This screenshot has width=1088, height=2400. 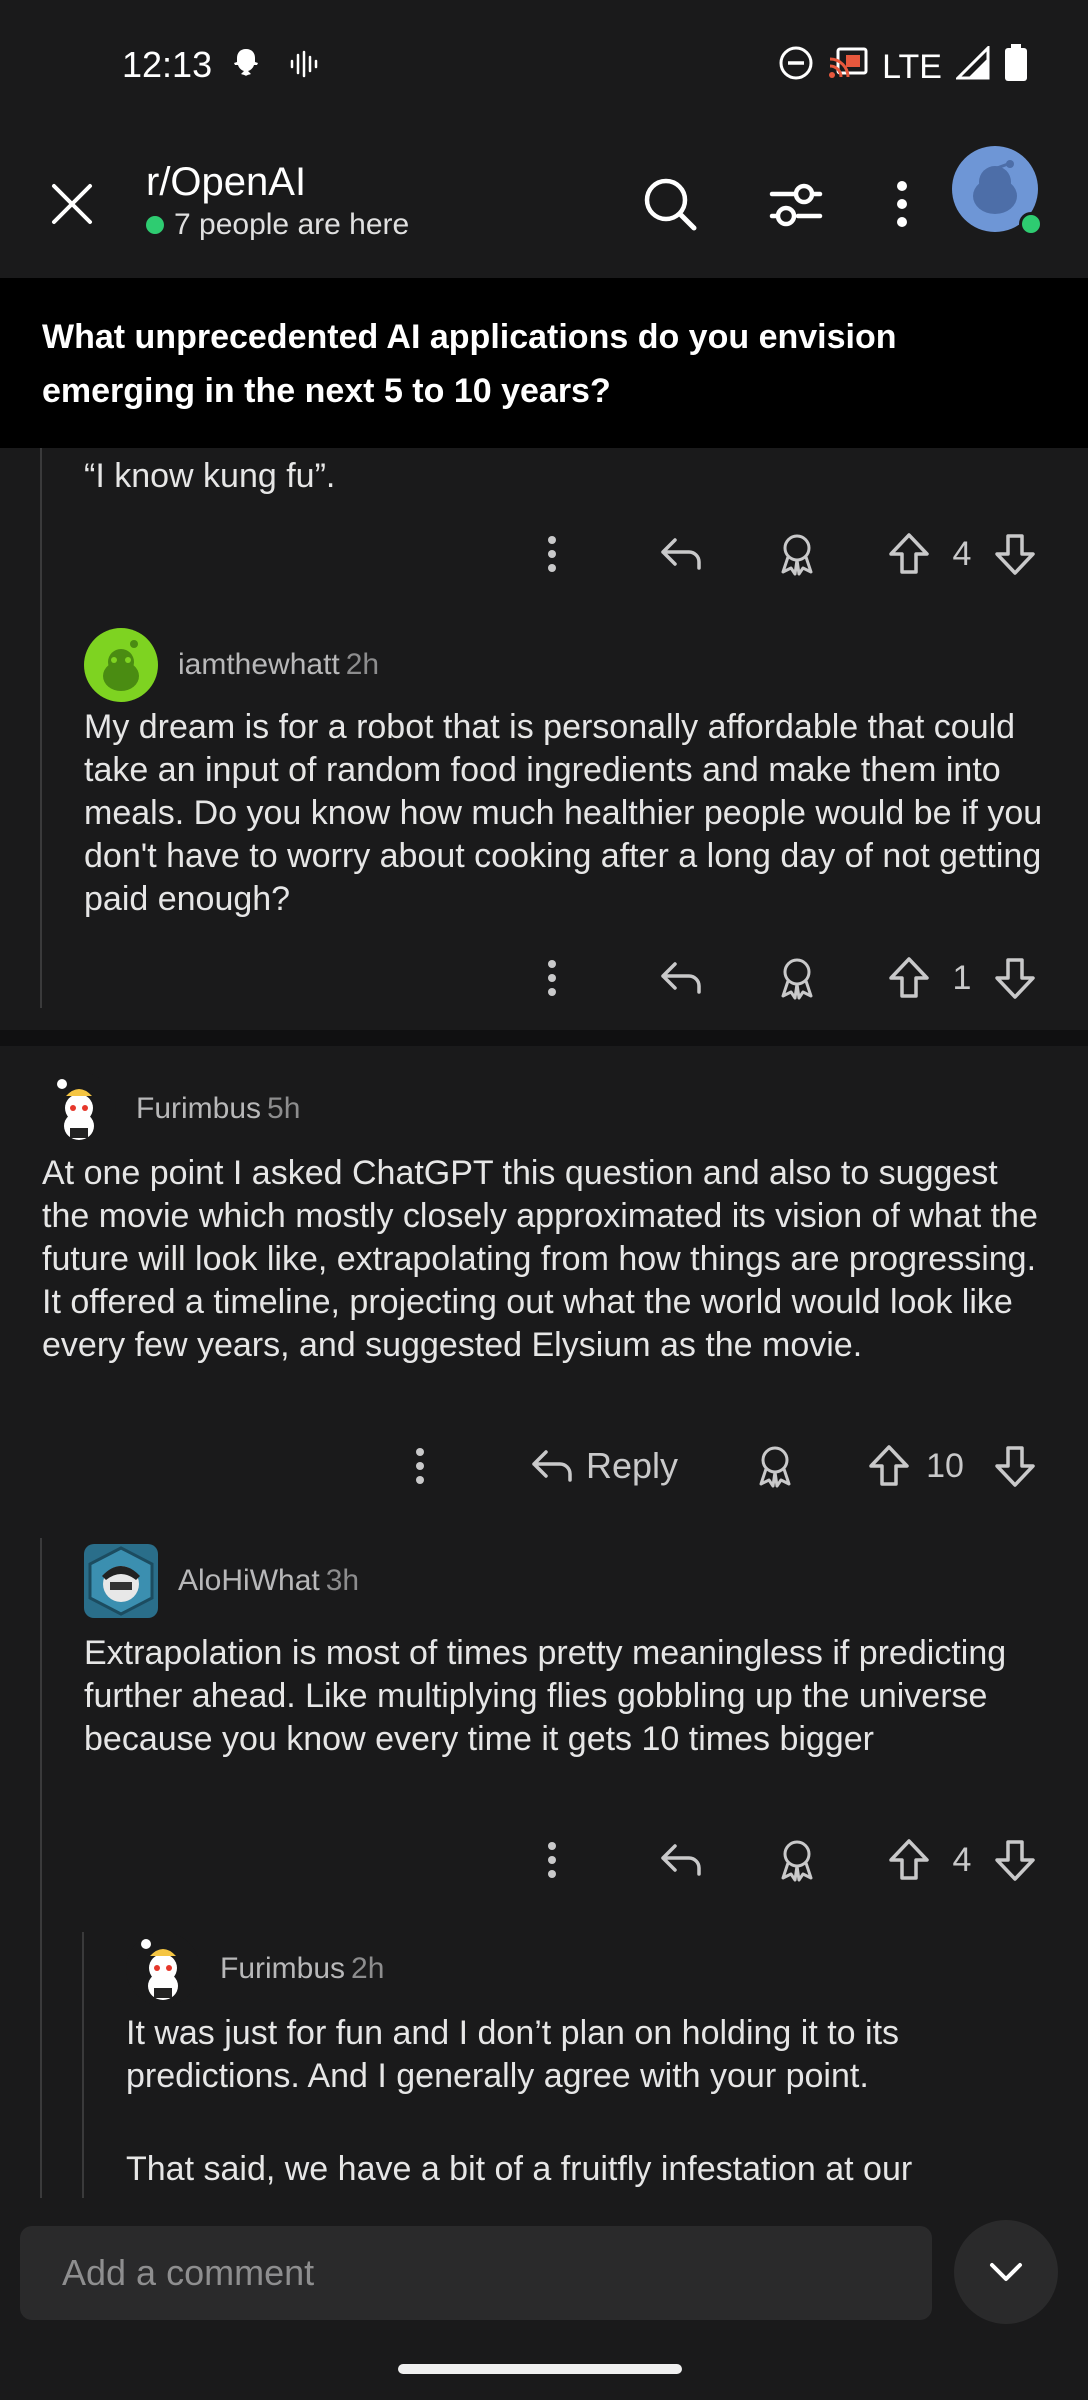 I want to click on comment-author: Furimbus 2h, so click(x=302, y=1969).